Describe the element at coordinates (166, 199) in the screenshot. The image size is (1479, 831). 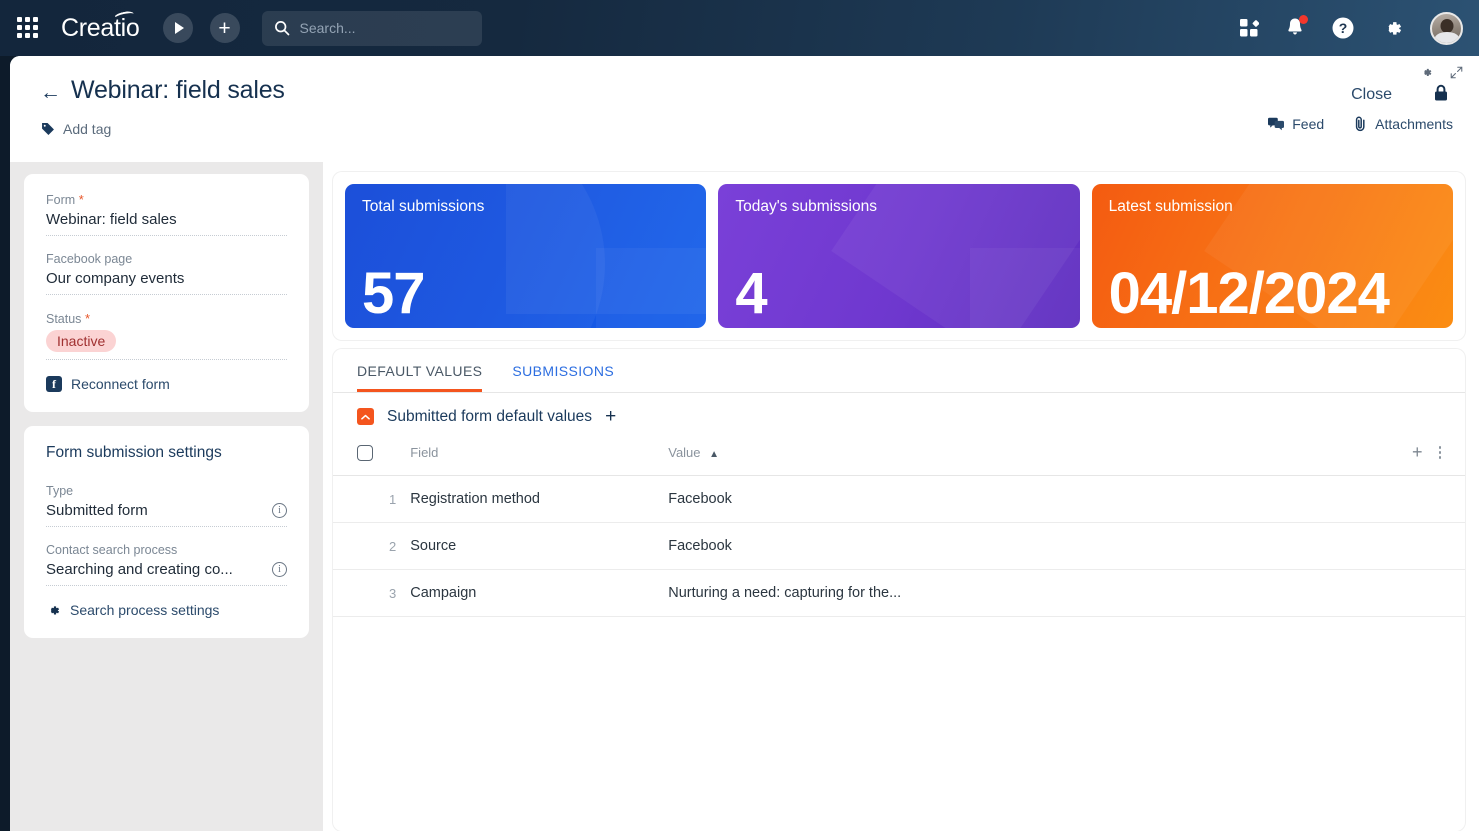
I see `form-field-label: Form *` at that location.